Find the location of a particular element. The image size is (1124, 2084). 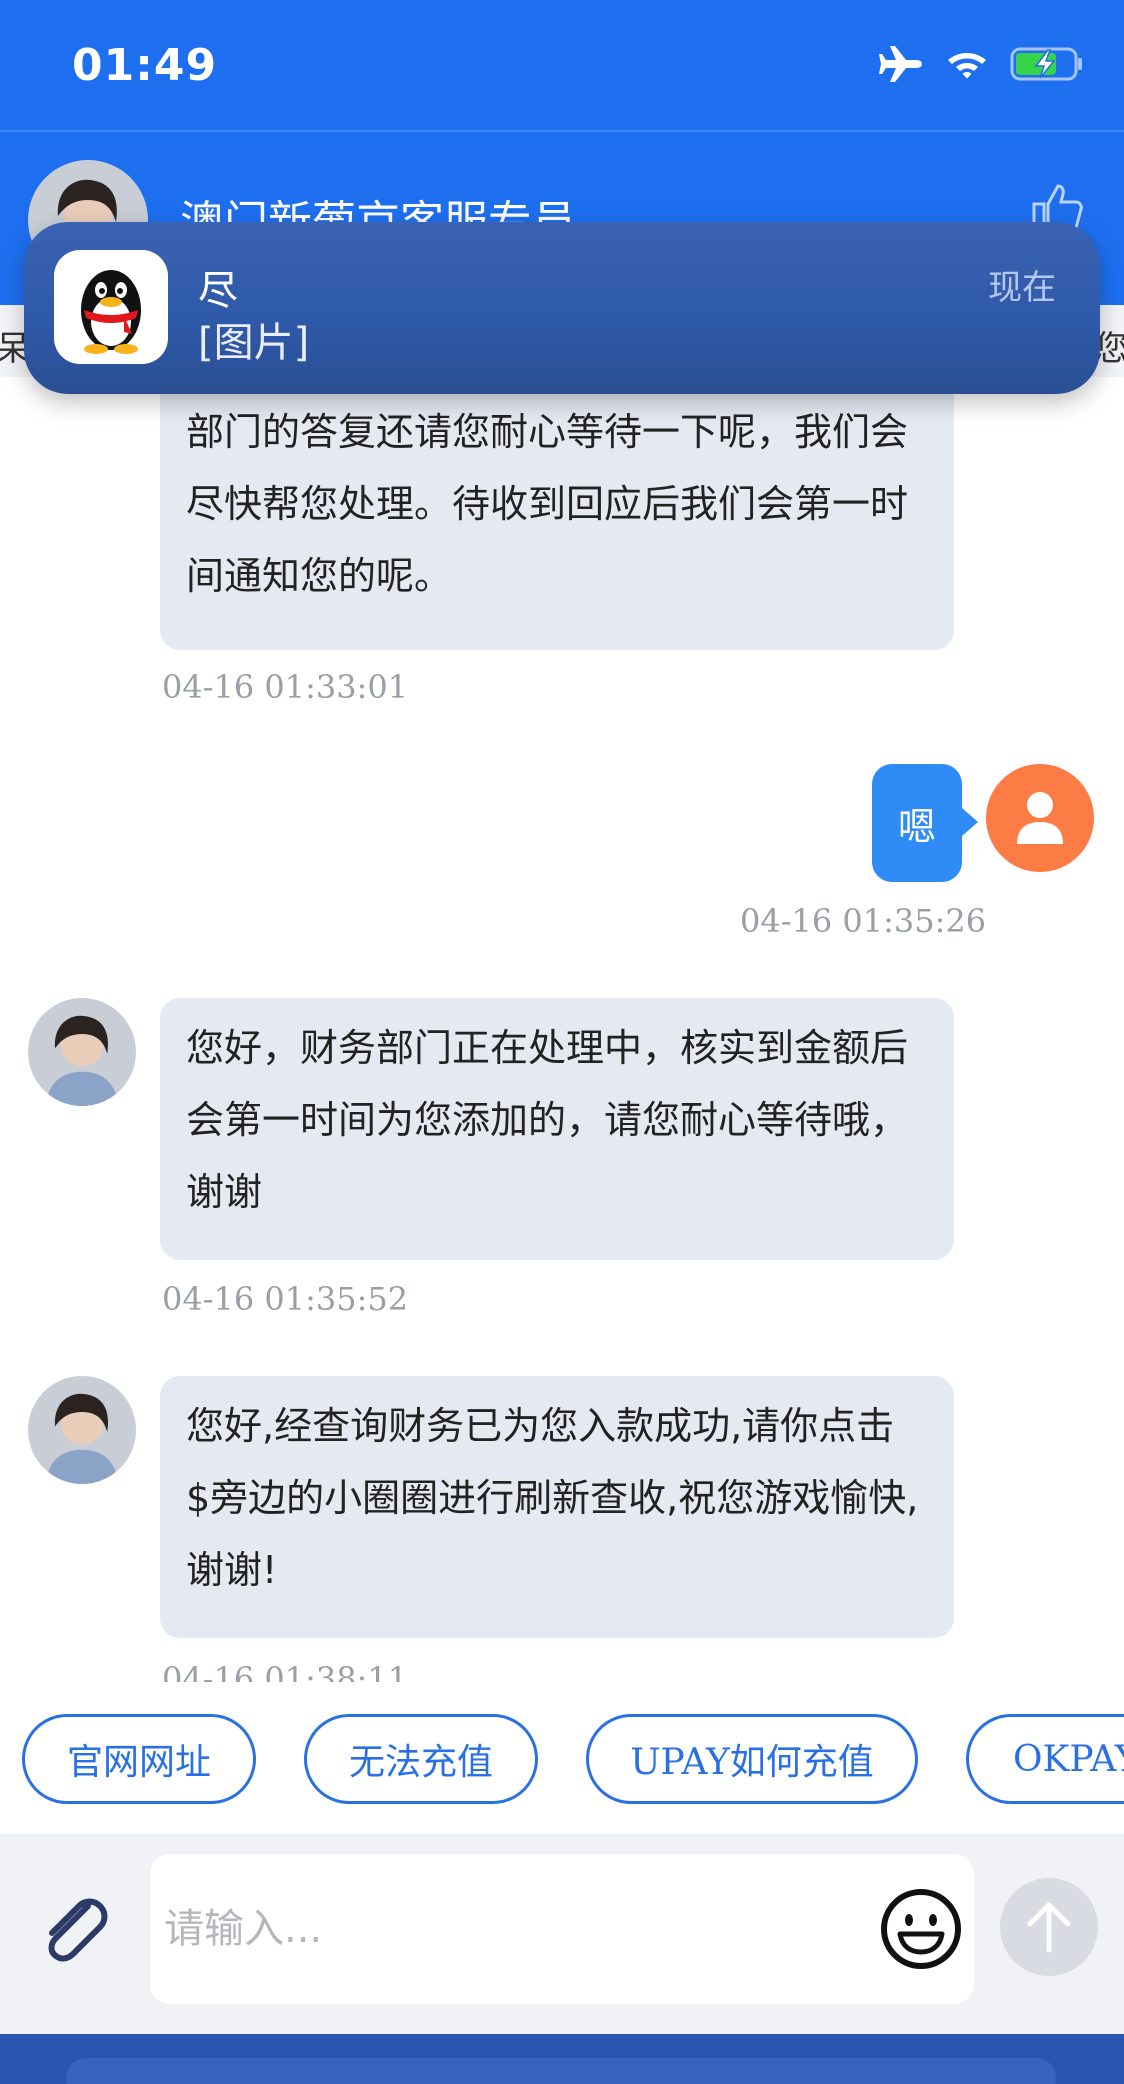

quick-reply-bar: 官网网址 无法充值 UPAY如何充值 OKPAY is located at coordinates (562, 1758).